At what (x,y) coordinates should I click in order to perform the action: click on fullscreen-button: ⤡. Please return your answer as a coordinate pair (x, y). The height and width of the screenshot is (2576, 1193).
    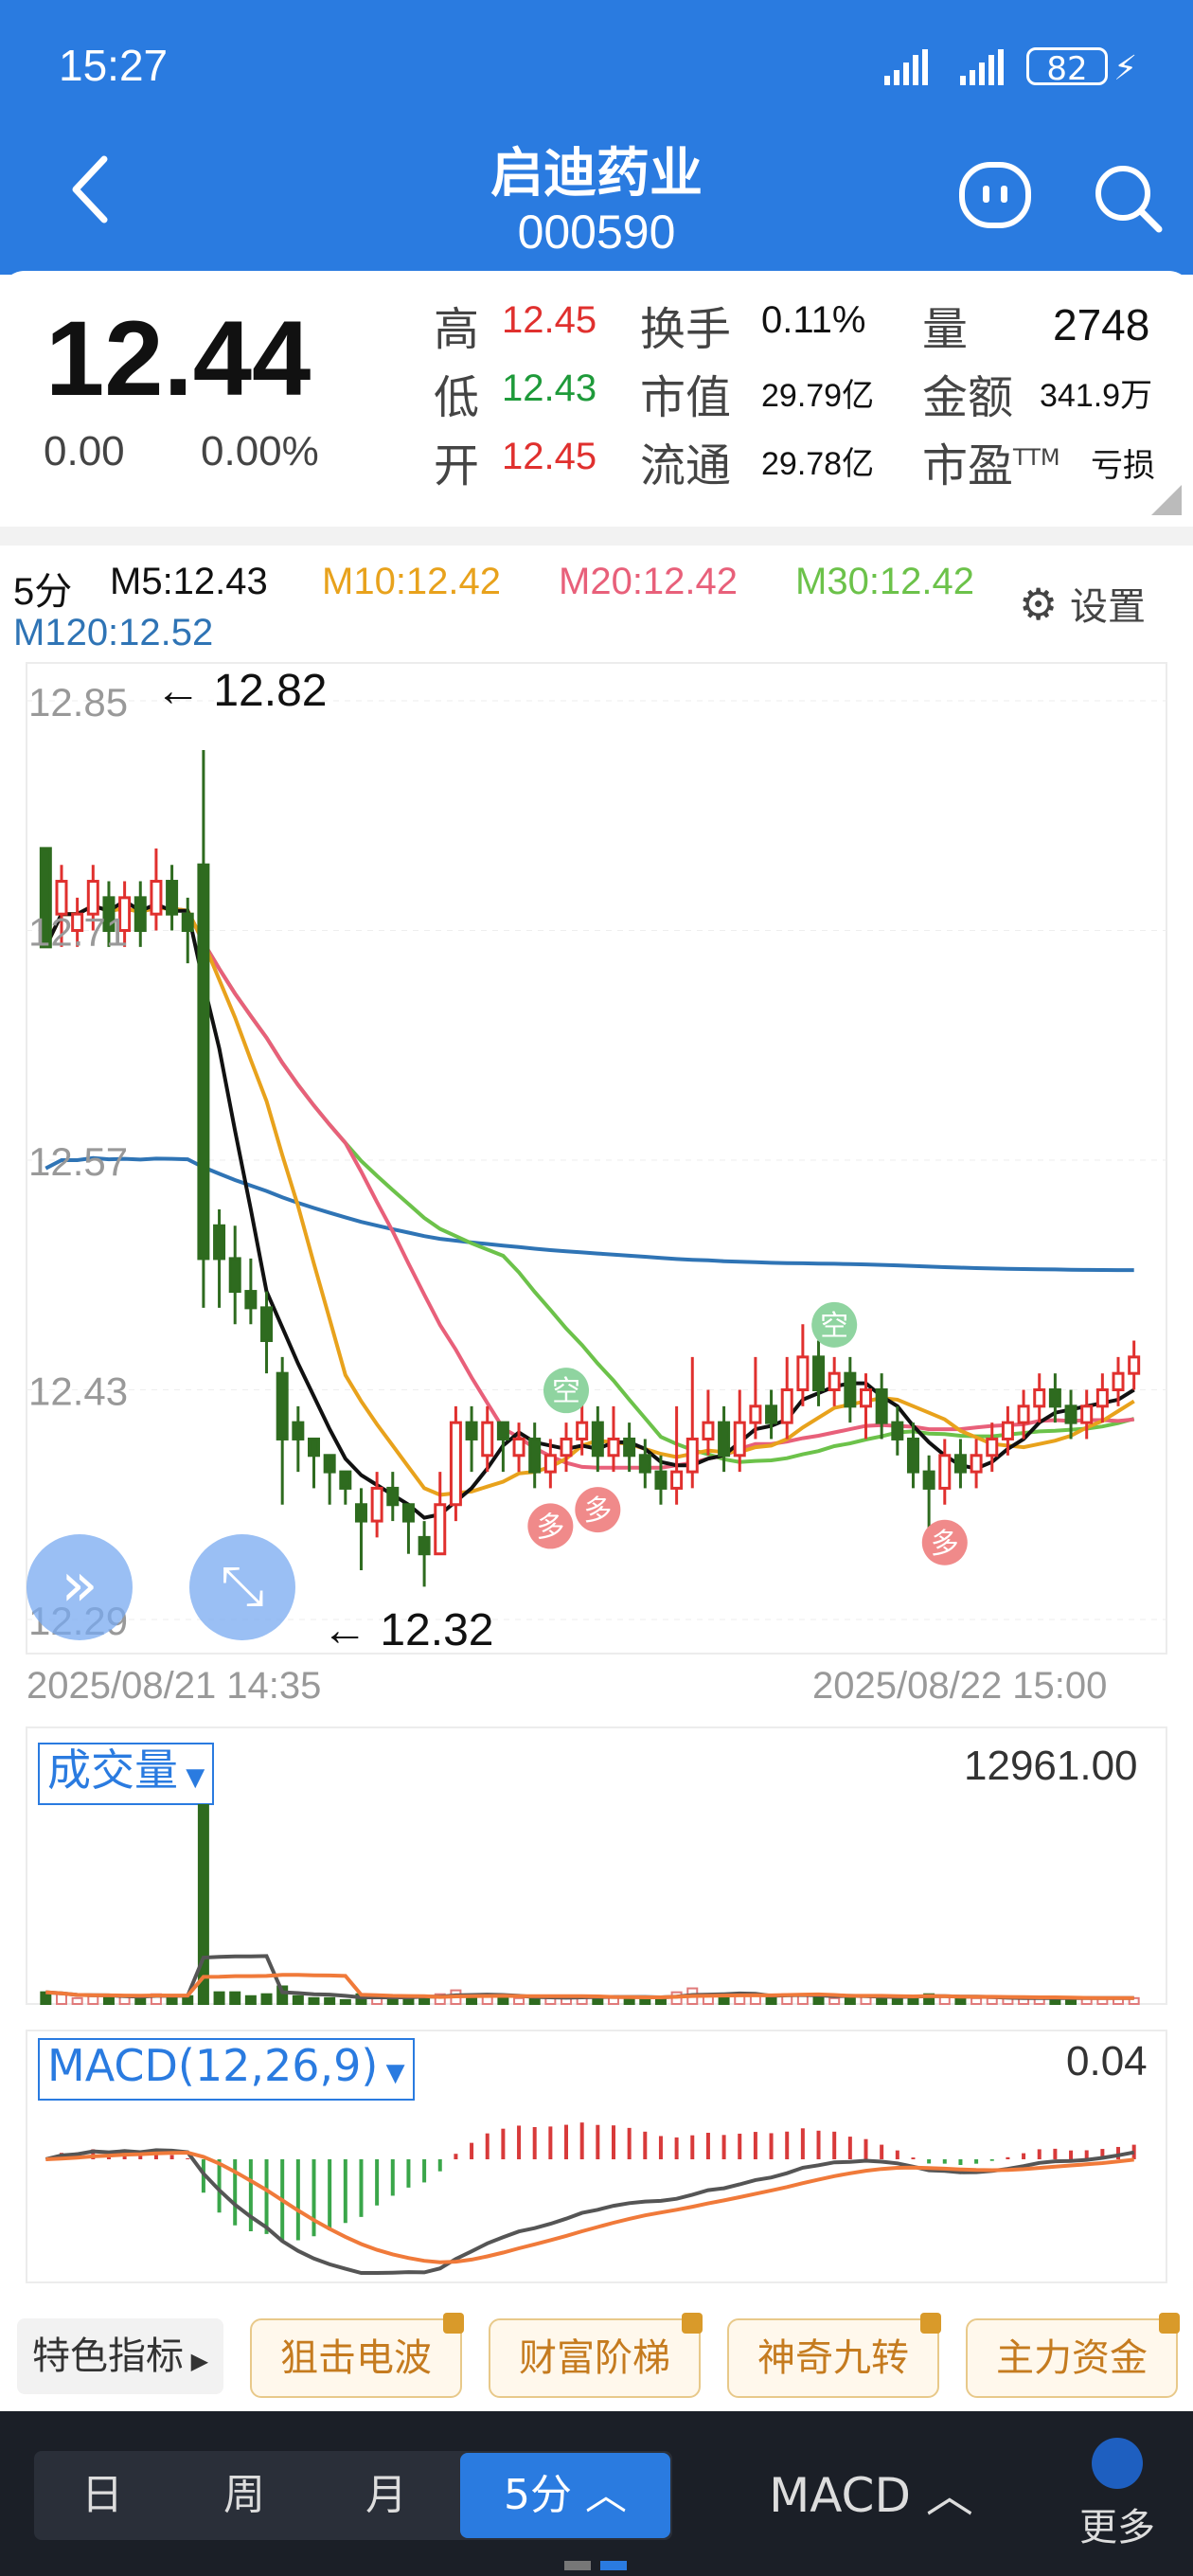
    Looking at the image, I should click on (242, 1587).